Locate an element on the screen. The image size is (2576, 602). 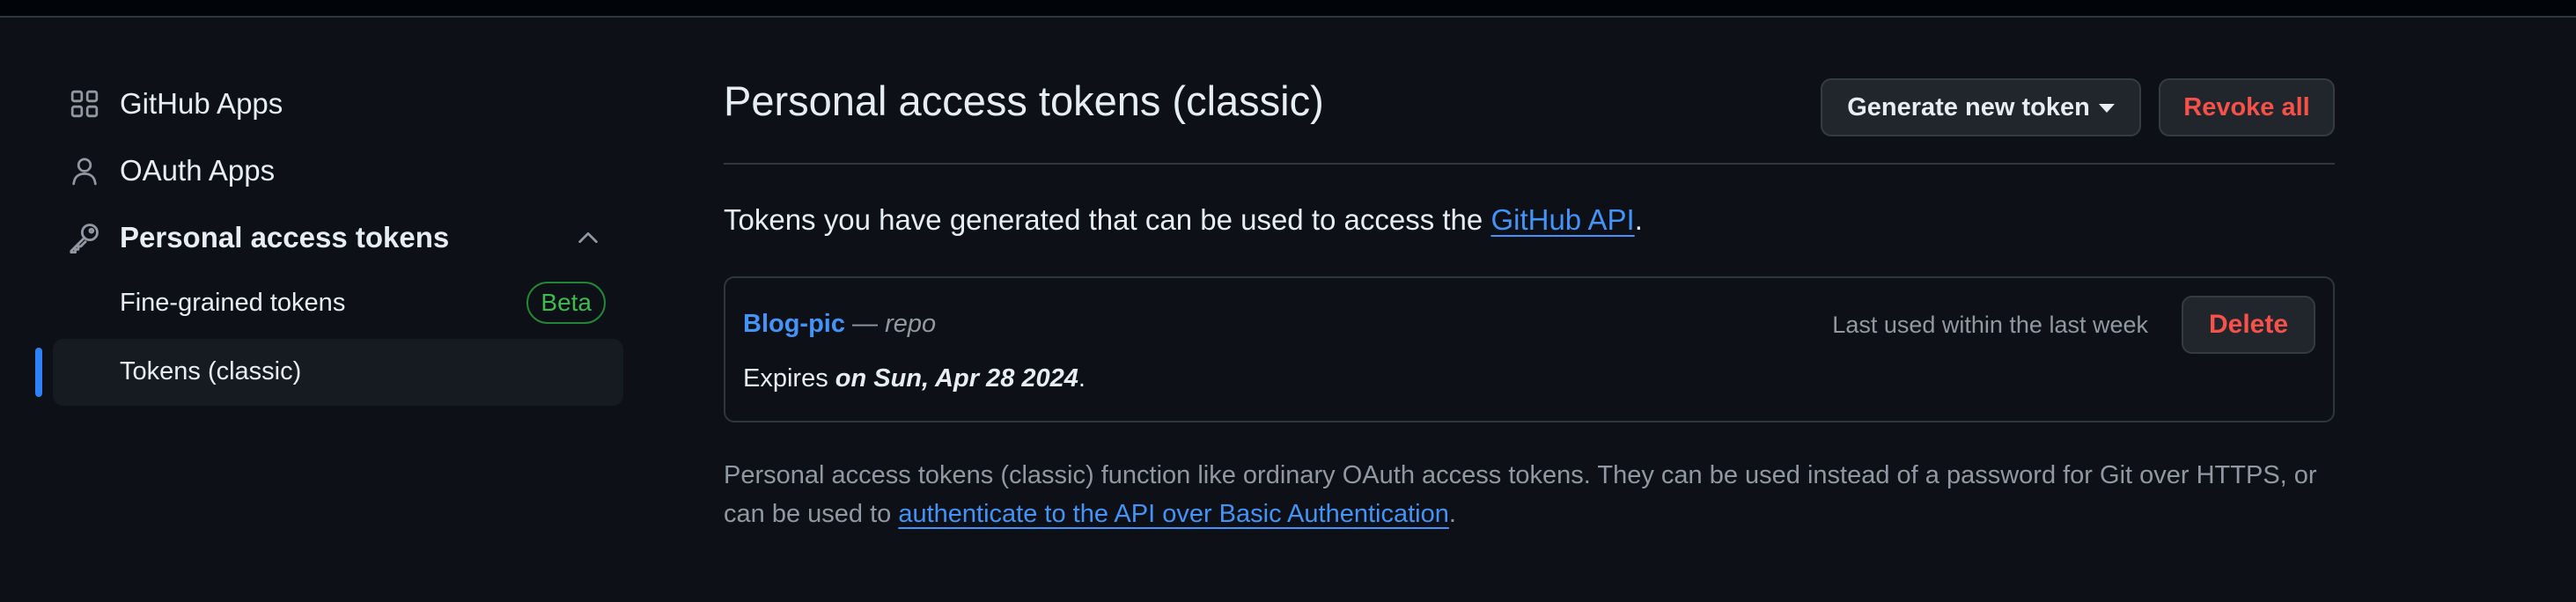
generate-new-token-label: Generate new token is located at coordinates (1969, 106).